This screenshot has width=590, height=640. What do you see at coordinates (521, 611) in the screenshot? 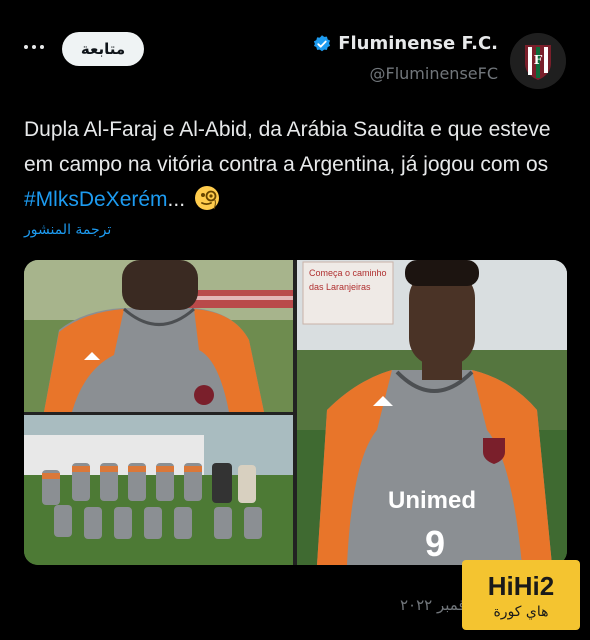
I see `watermark-bottom-text: هاي كورة` at bounding box center [521, 611].